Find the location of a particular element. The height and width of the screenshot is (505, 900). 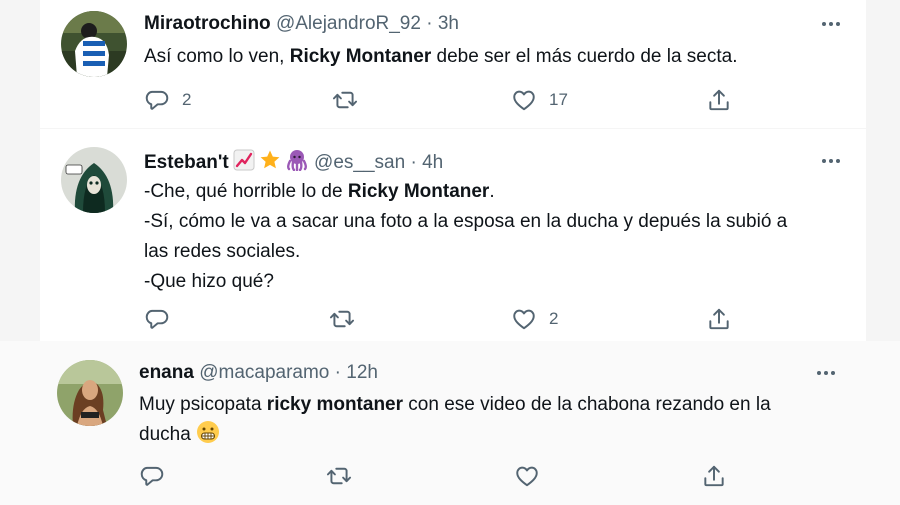

reply-count: 2 is located at coordinates (187, 99).